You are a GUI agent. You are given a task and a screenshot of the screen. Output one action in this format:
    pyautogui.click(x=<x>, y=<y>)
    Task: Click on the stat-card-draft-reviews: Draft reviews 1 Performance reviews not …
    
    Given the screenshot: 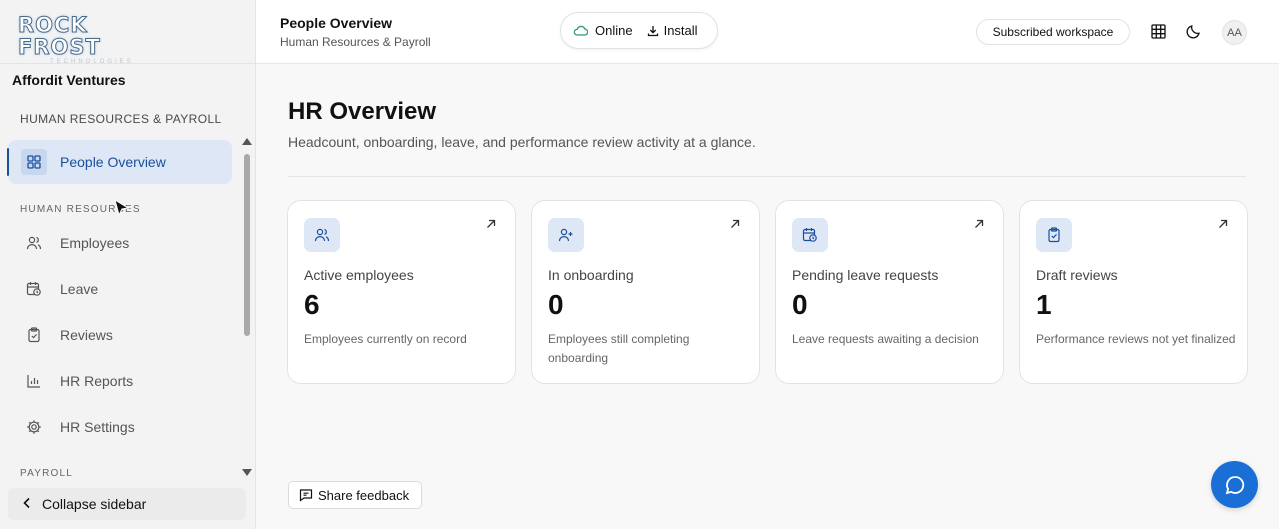 What is the action you would take?
    pyautogui.click(x=1133, y=292)
    